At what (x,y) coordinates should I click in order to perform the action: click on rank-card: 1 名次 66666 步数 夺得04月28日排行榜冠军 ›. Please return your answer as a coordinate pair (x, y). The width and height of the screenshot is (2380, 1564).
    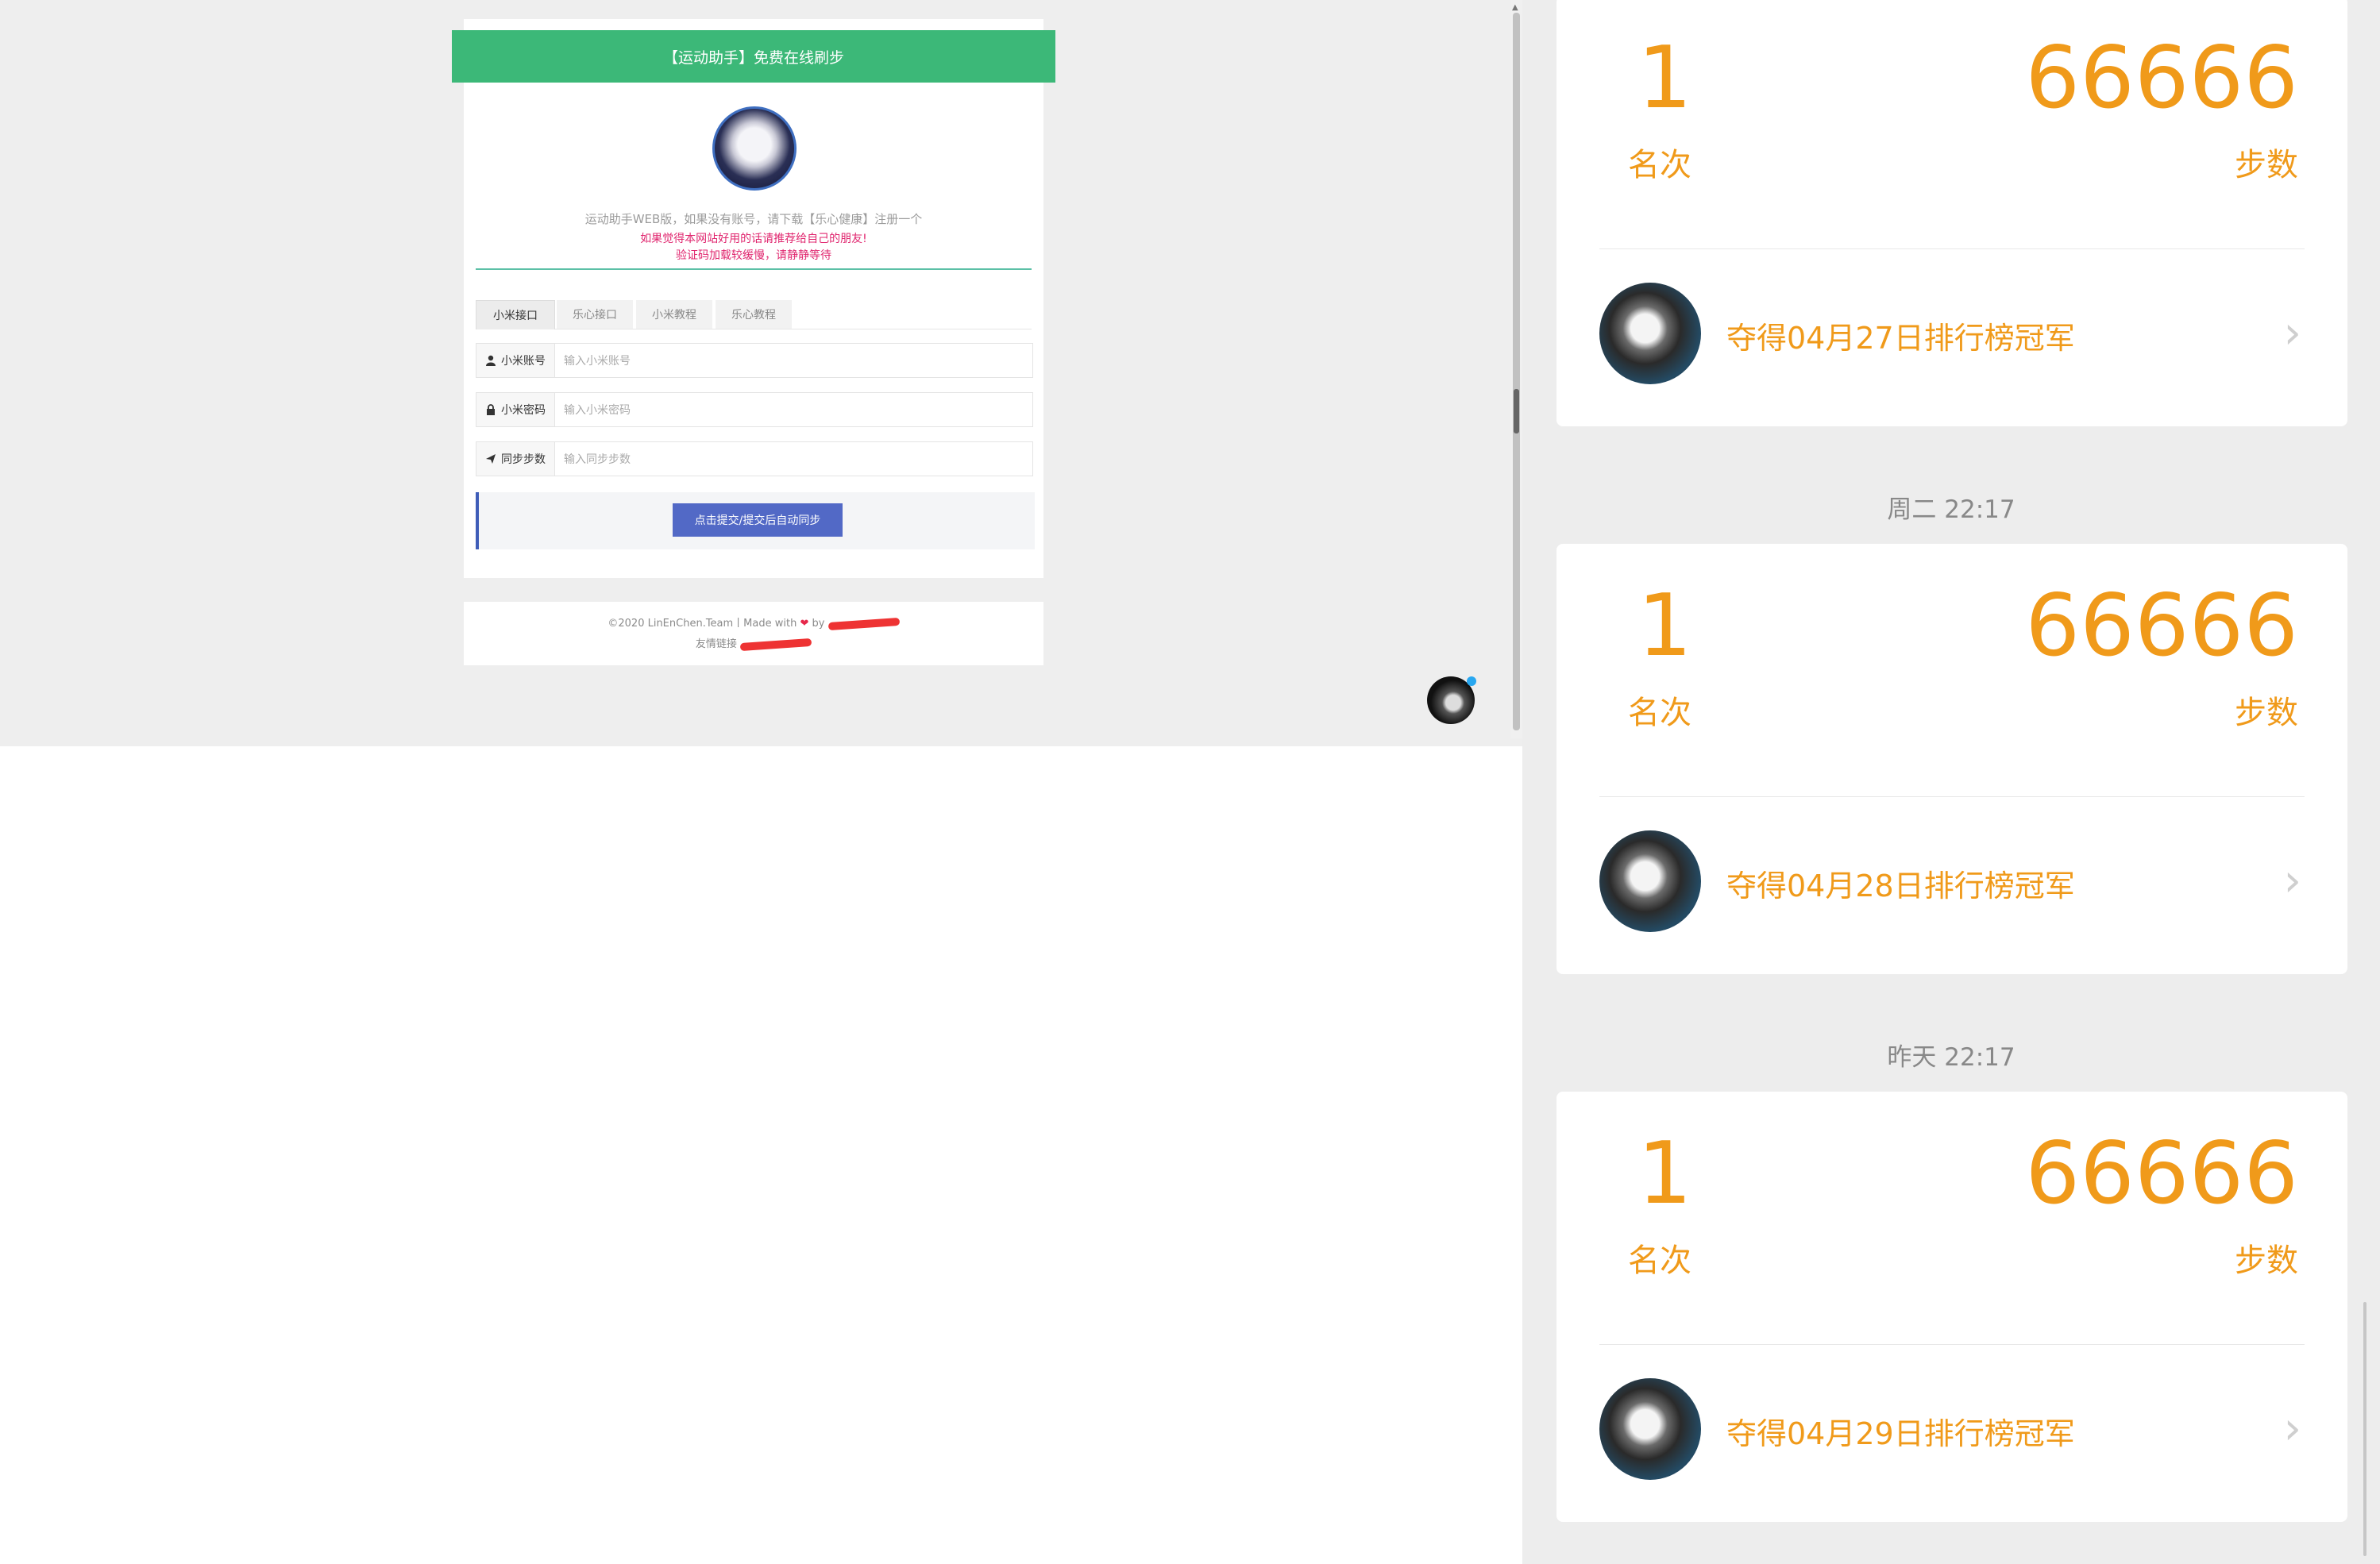
    Looking at the image, I should click on (1951, 759).